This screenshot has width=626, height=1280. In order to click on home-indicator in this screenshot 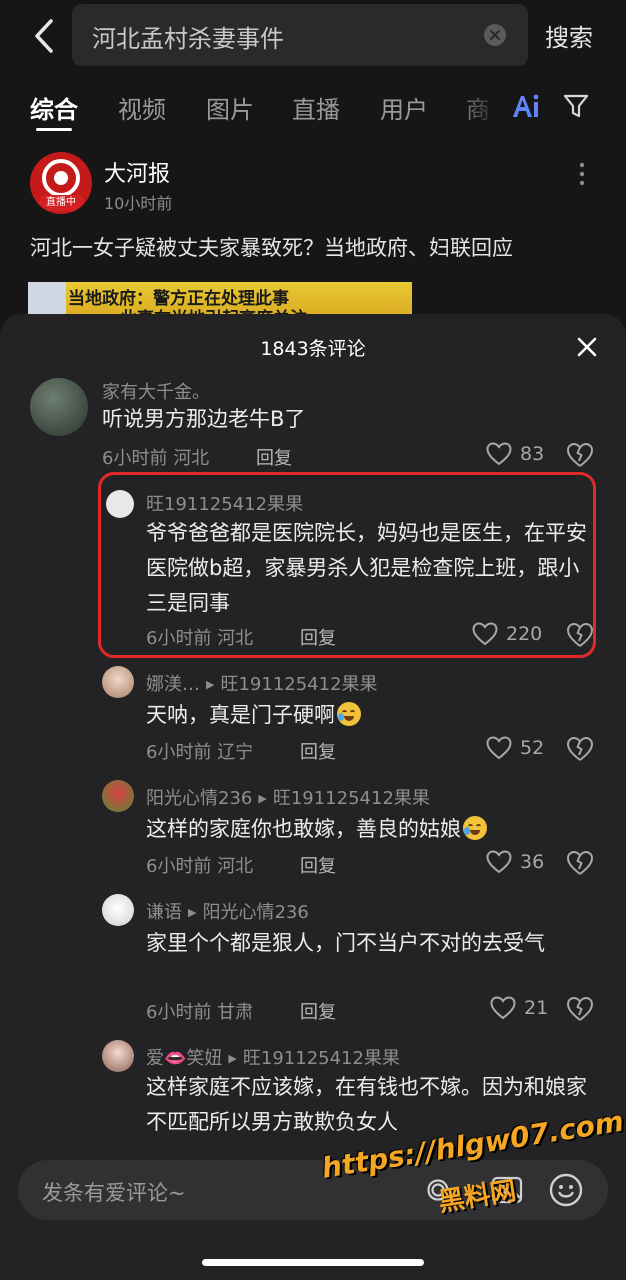, I will do `click(313, 1262)`.